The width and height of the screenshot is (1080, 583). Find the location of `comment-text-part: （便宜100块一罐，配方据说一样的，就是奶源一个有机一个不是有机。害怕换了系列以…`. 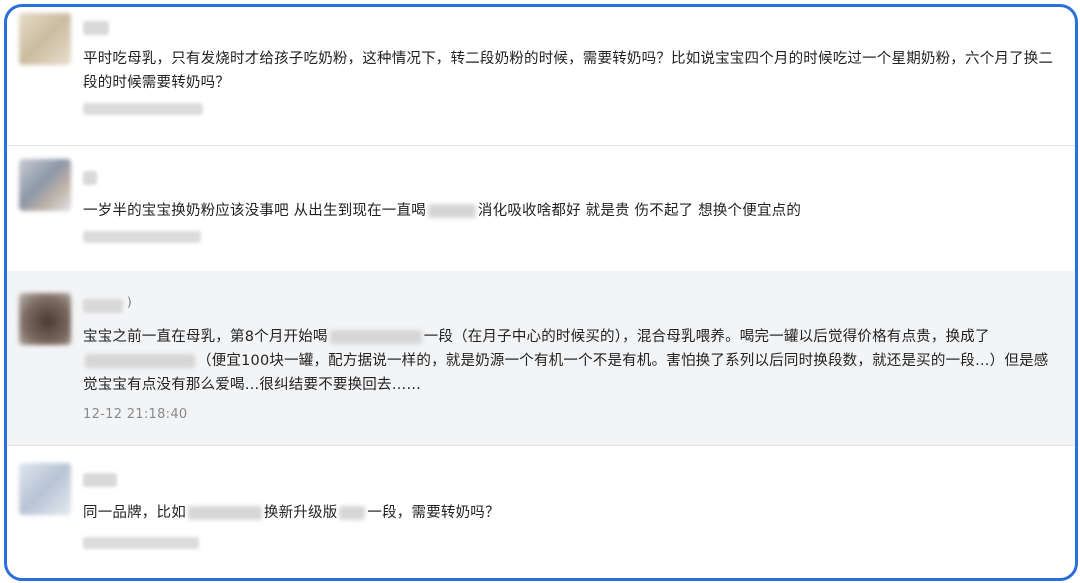

comment-text-part: （便宜100块一罐，配方据说一样的，就是奶源一个有机一个不是有机。害怕换了系列以… is located at coordinates (566, 373).